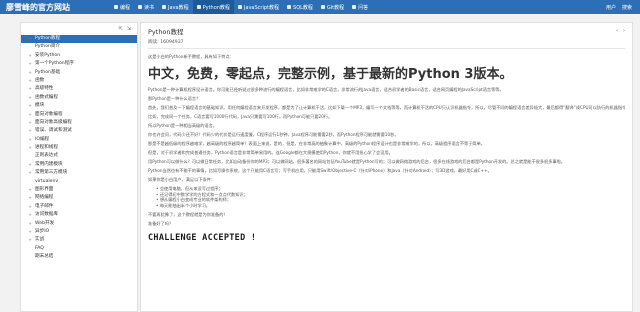 This screenshot has height=312, width=640. Describe the element at coordinates (55, 7) in the screenshot. I see `site-brand: 廖雪峰的官方网站` at that location.